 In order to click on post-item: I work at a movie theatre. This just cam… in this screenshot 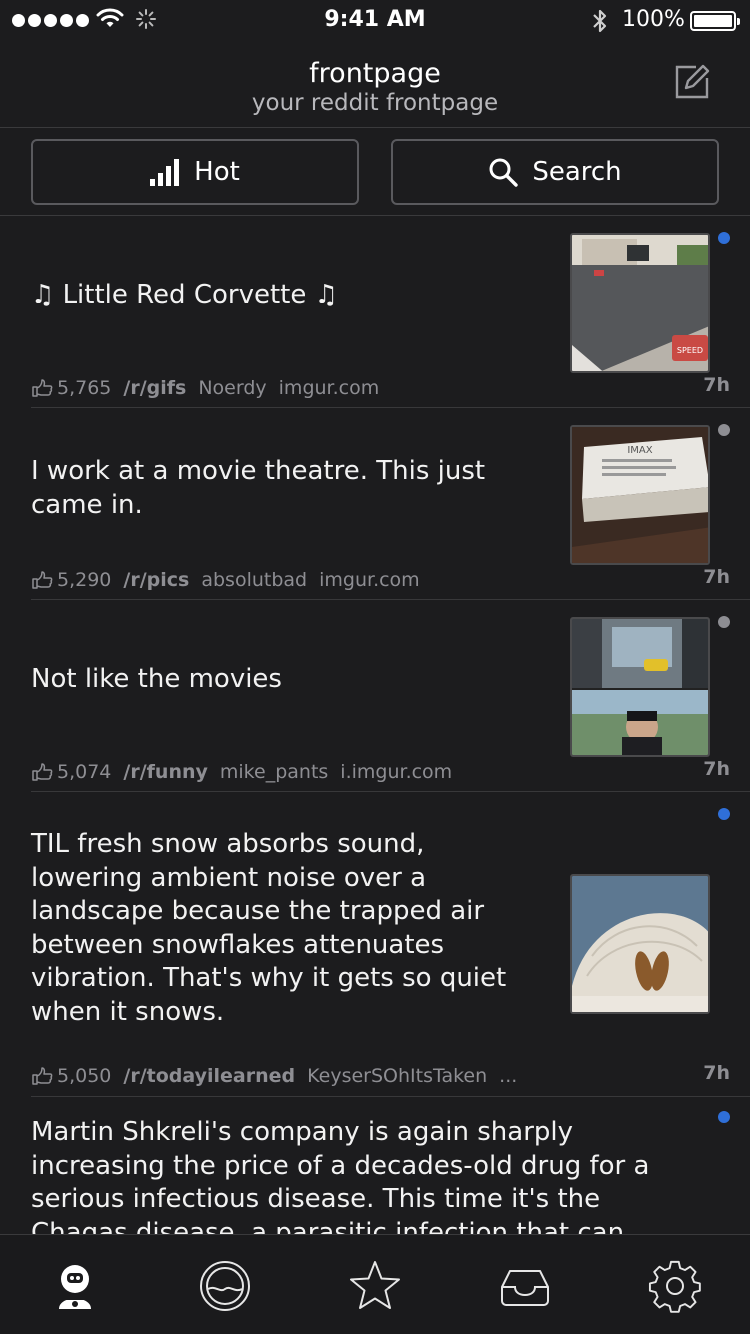, I will do `click(375, 504)`.